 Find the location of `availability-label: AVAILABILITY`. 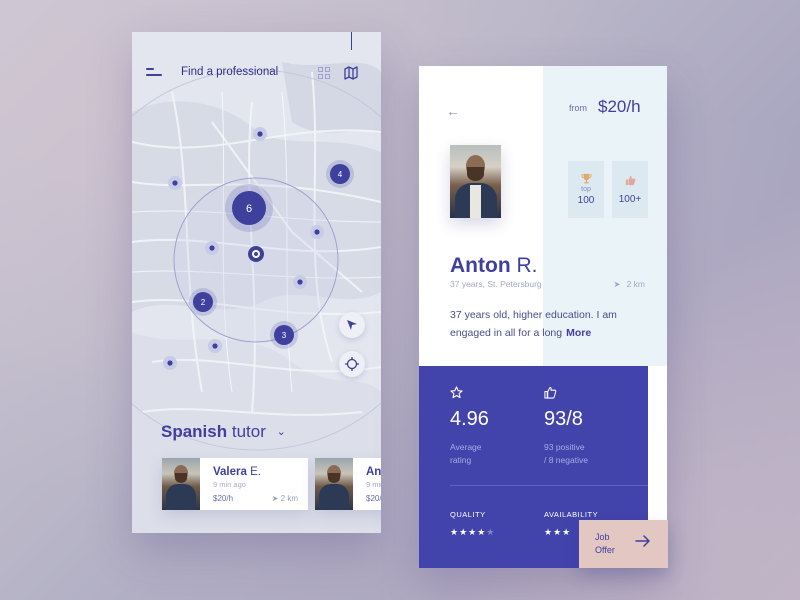

availability-label: AVAILABILITY is located at coordinates (571, 514).